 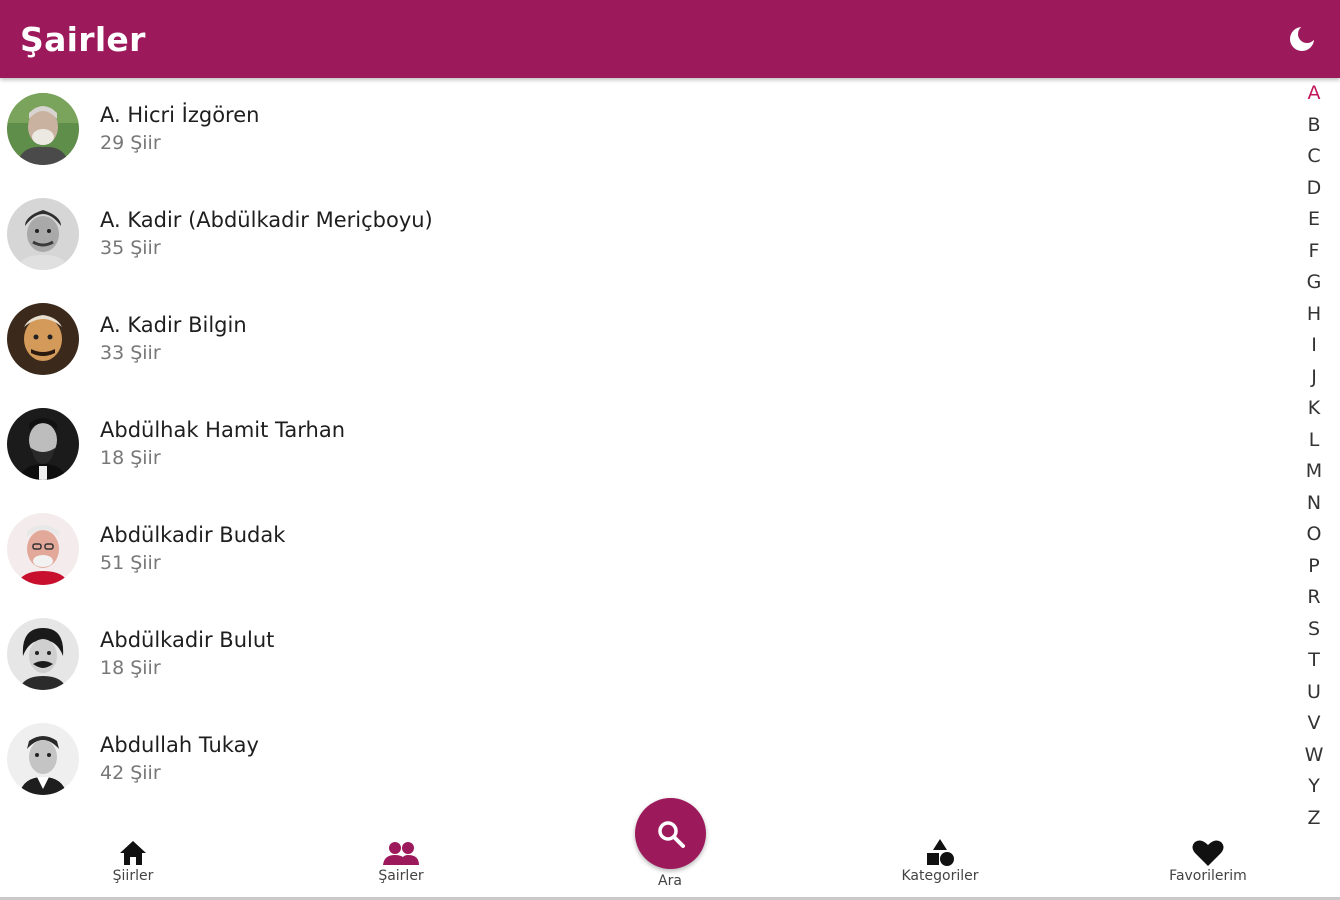 I want to click on home-icon, so click(x=133, y=853).